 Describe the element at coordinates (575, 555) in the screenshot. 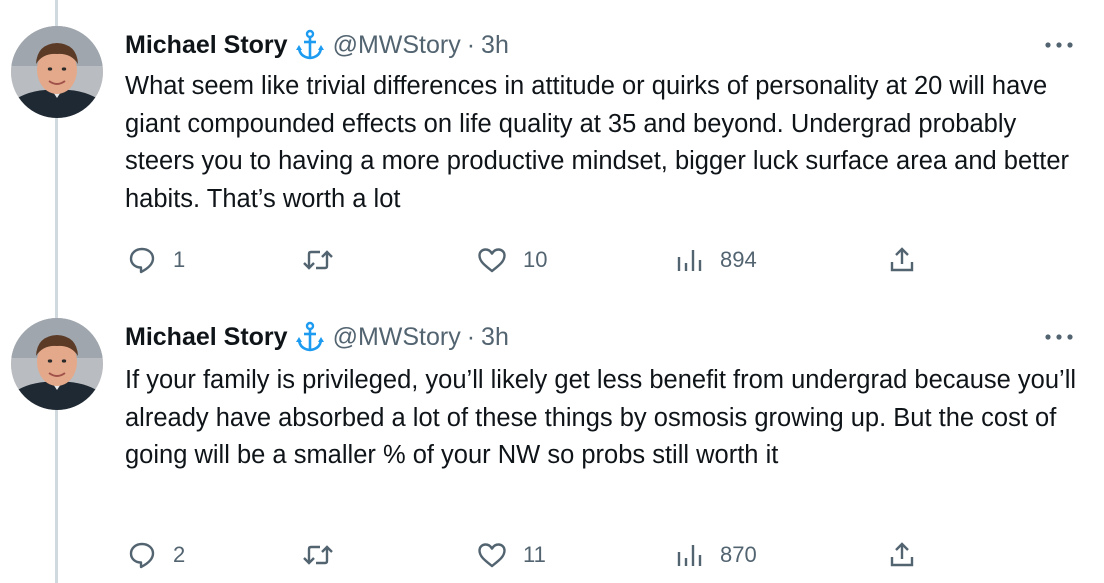

I see `tweet-actions: 2 11 870` at that location.